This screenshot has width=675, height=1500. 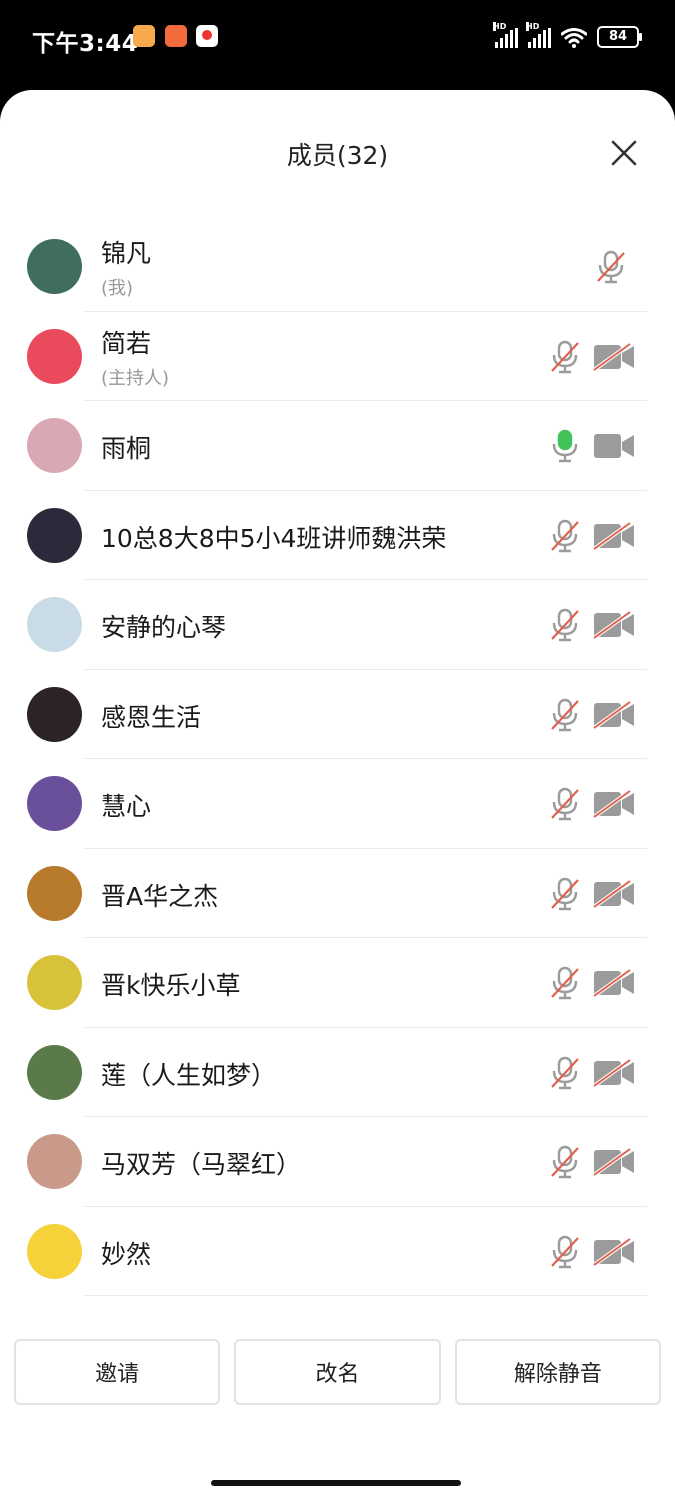 I want to click on status-time: 下午3:44, so click(x=85, y=44).